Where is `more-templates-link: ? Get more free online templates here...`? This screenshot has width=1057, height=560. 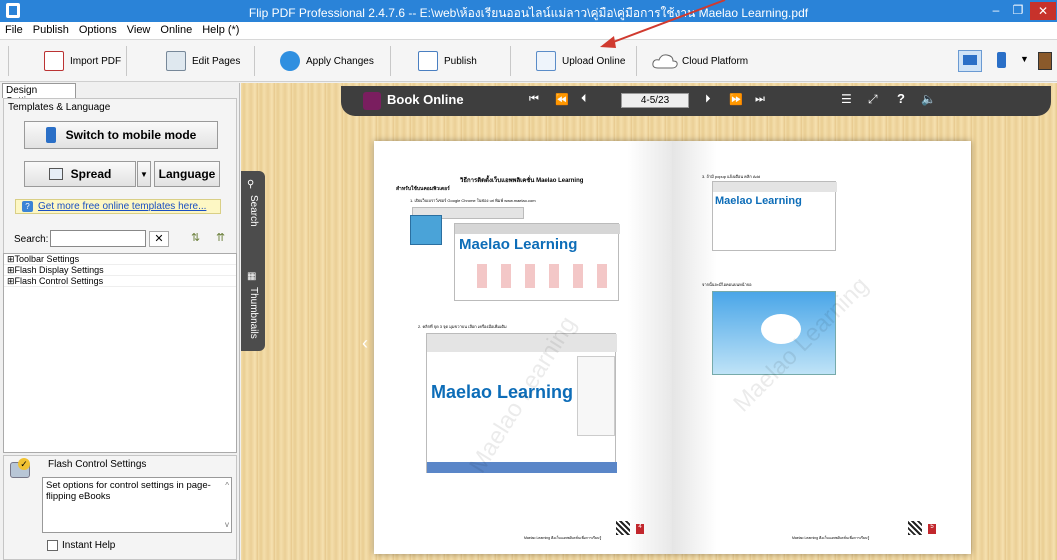 more-templates-link: ? Get more free online templates here... is located at coordinates (118, 206).